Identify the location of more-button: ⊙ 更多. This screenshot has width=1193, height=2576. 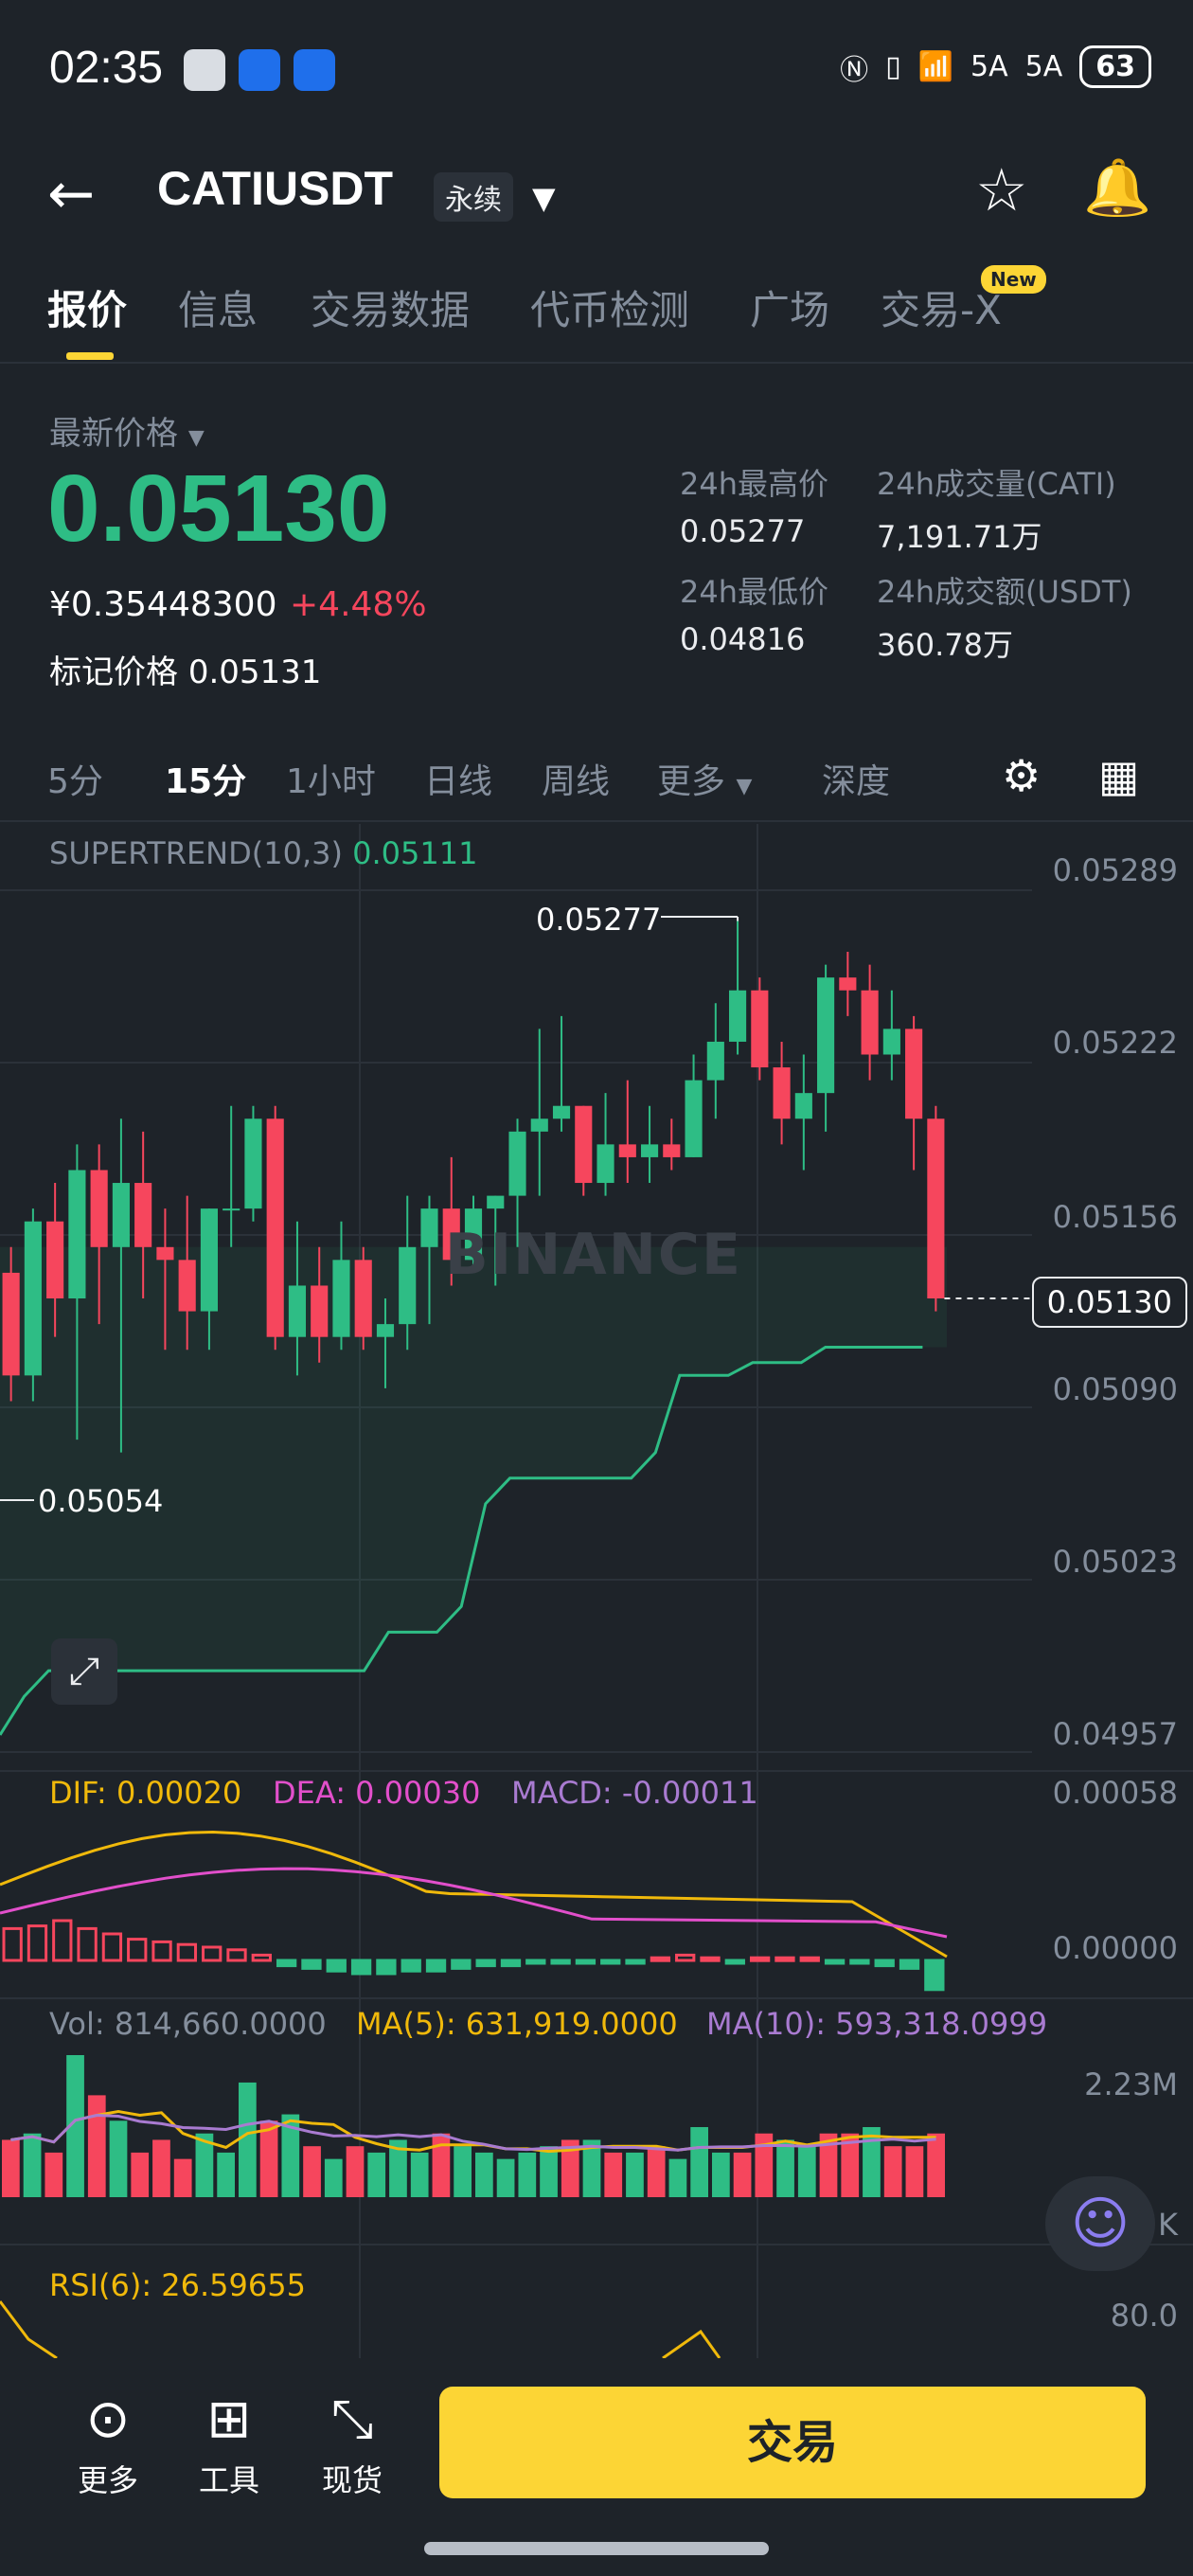
(108, 2443).